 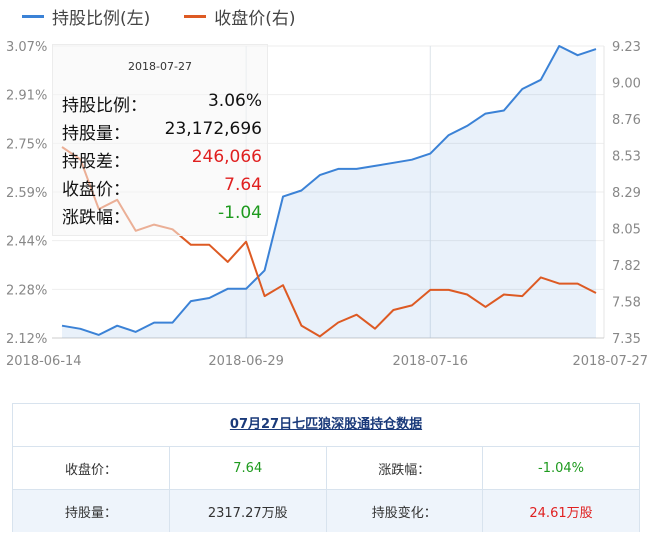 I want to click on y-left-tick-label: 2.28%, so click(x=26, y=290).